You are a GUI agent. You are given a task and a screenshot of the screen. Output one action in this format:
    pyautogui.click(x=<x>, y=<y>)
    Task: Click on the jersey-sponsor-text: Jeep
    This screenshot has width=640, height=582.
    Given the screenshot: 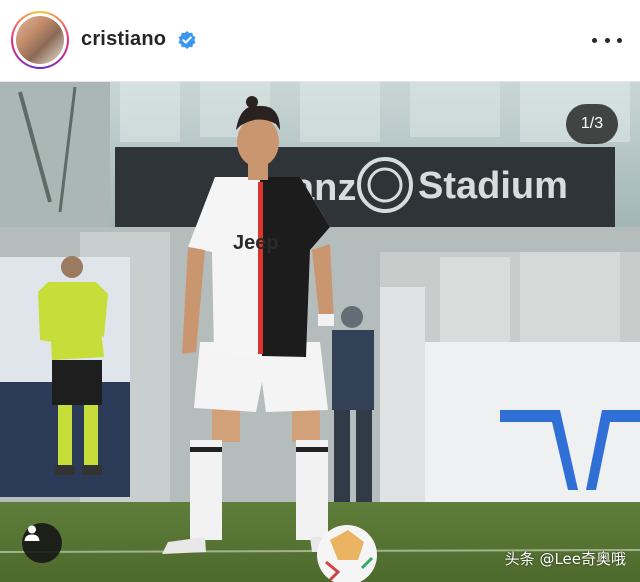 What is the action you would take?
    pyautogui.click(x=256, y=243)
    